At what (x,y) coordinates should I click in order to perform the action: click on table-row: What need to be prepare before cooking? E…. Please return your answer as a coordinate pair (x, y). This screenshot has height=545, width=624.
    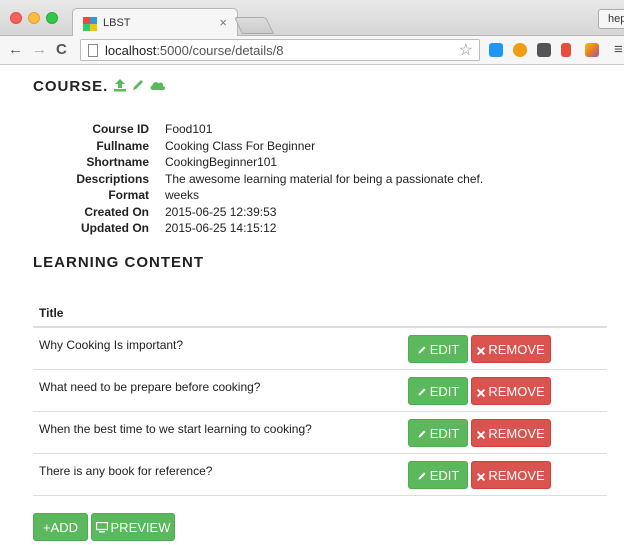
    Looking at the image, I should click on (320, 390).